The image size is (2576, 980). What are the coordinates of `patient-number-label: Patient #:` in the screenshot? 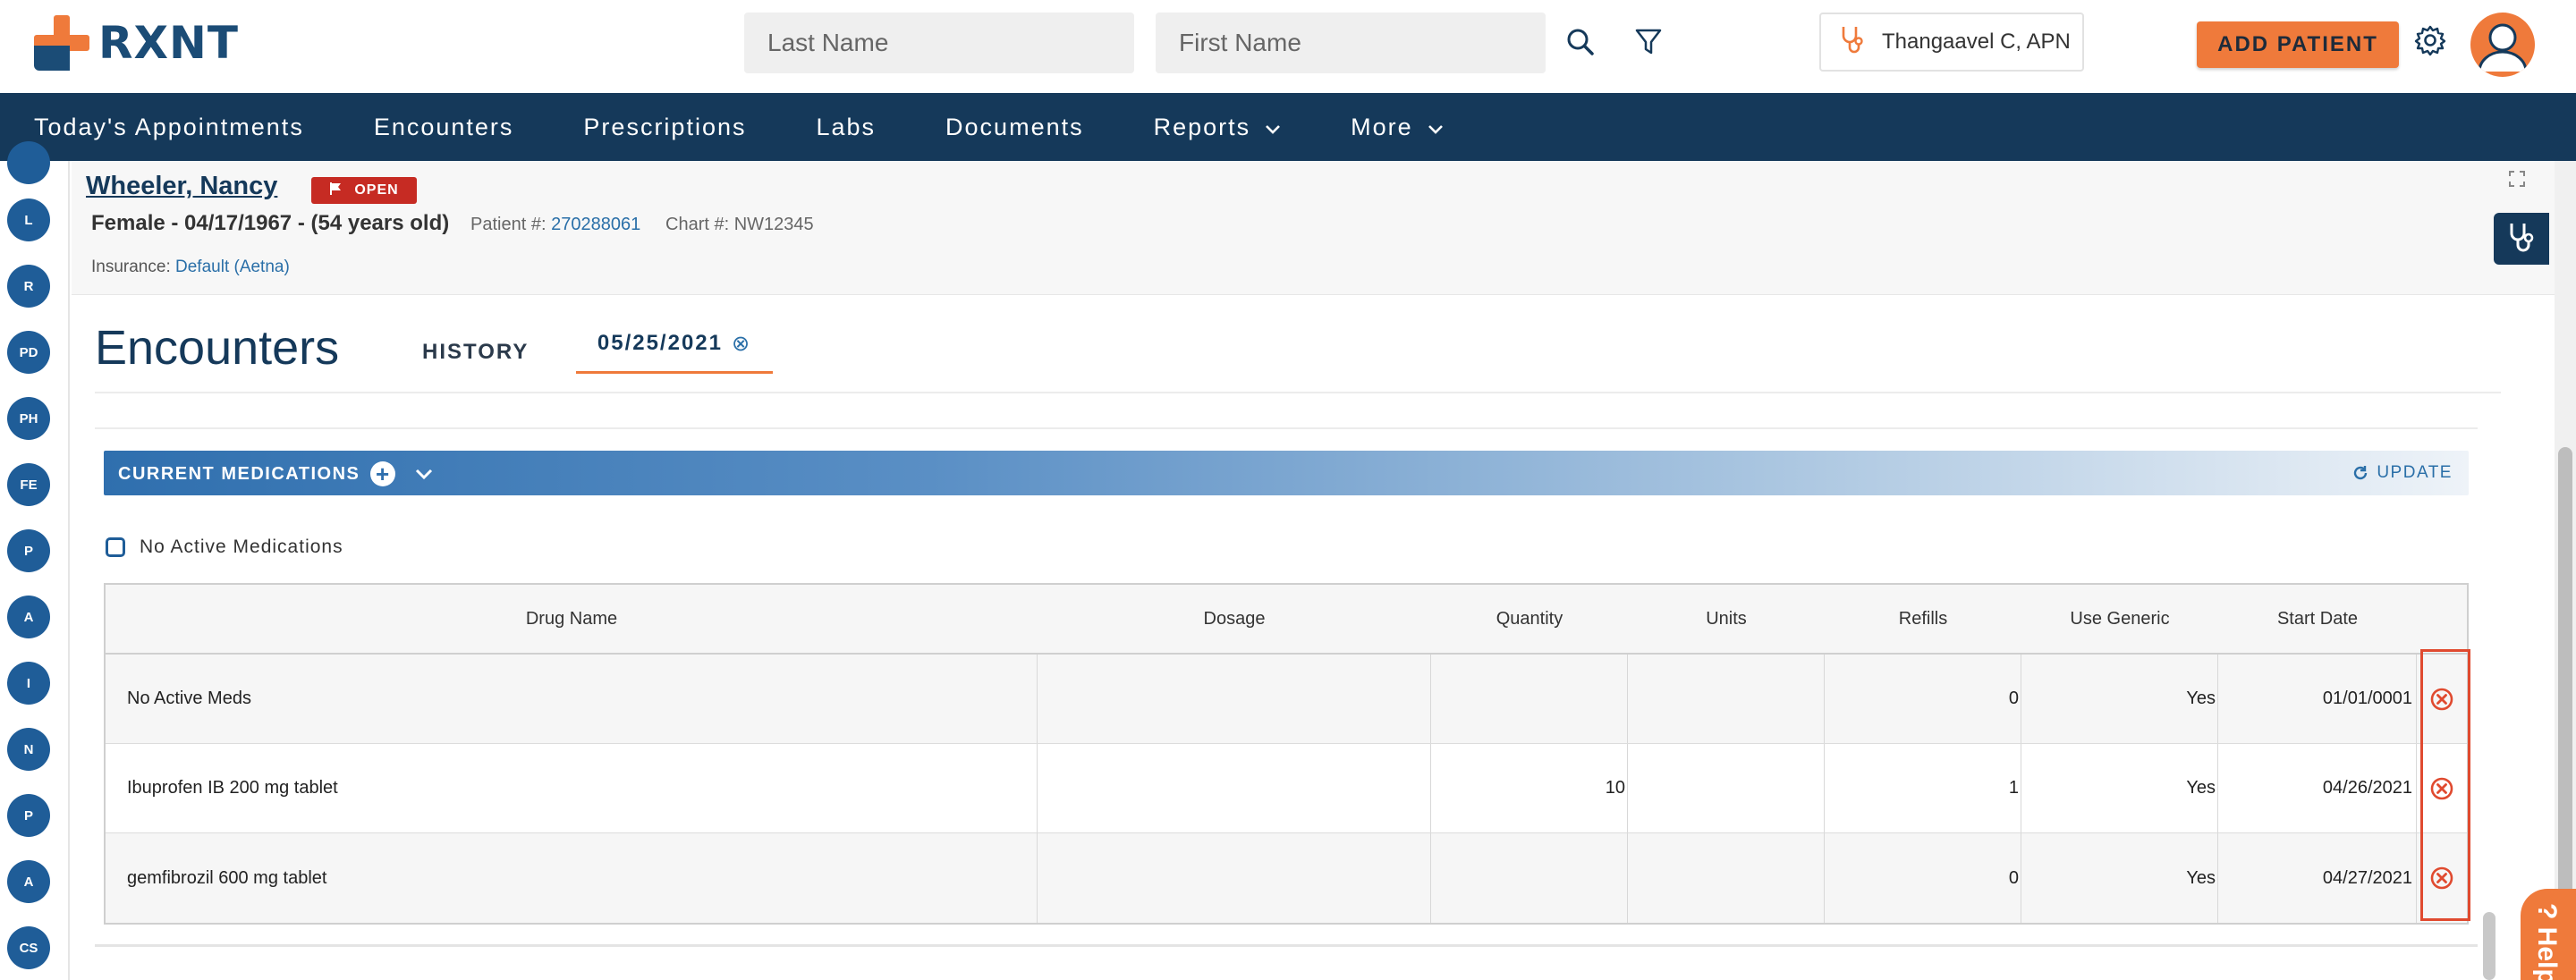 It's located at (508, 224).